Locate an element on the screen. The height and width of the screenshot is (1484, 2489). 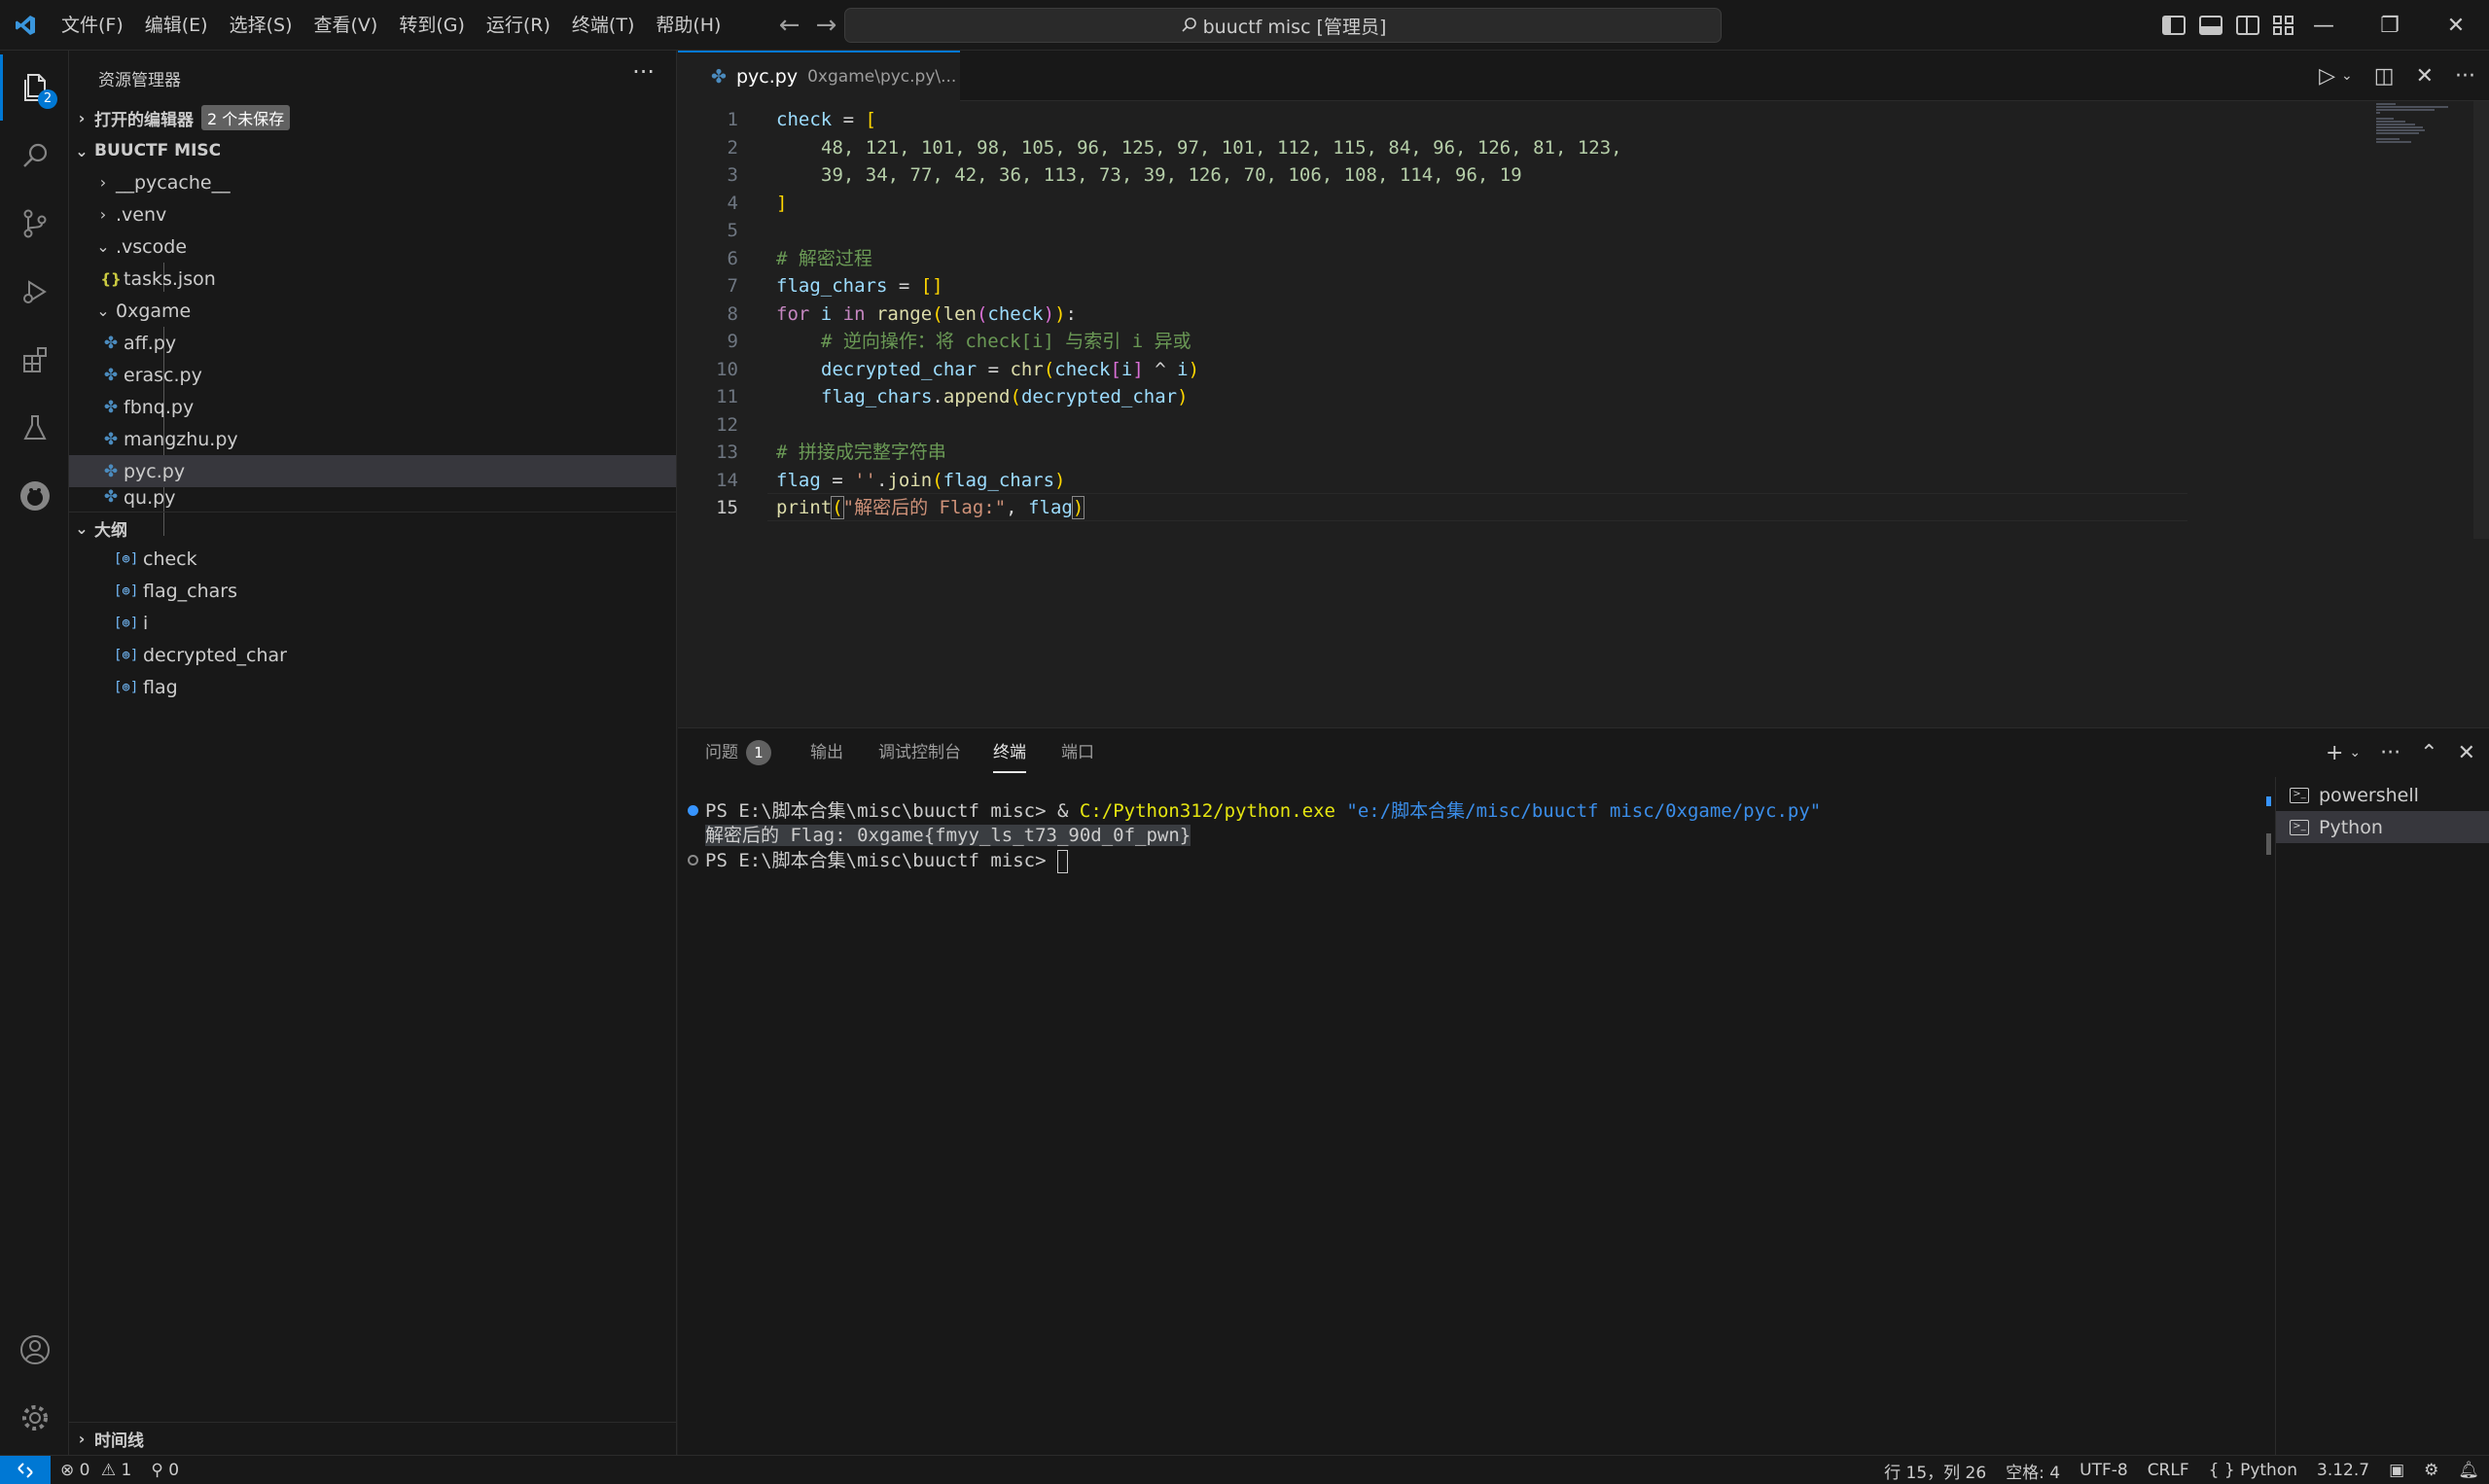
toggle-secondary-sidebar-icon is located at coordinates (2247, 26).